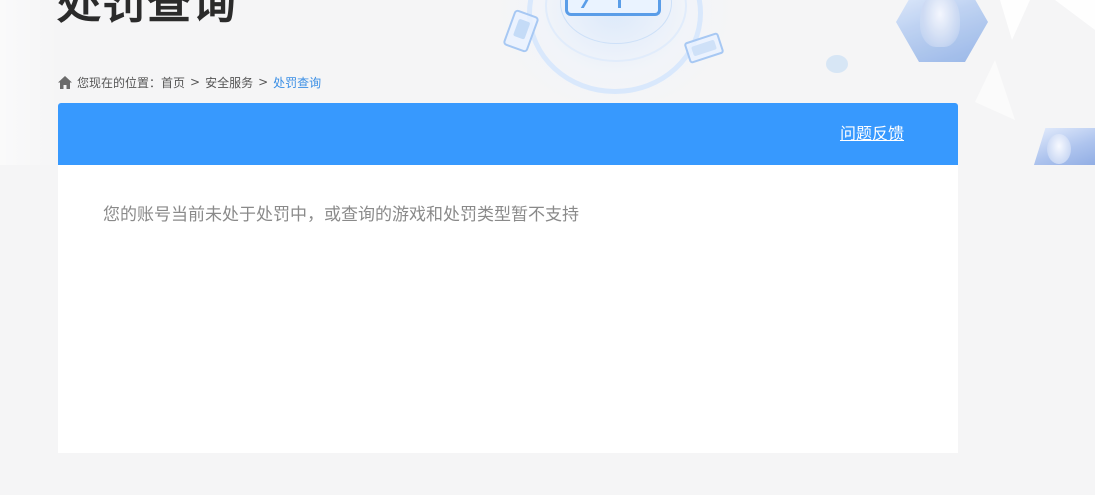 This screenshot has width=1095, height=495. Describe the element at coordinates (837, 64) in the screenshot. I see `decor-dot` at that location.